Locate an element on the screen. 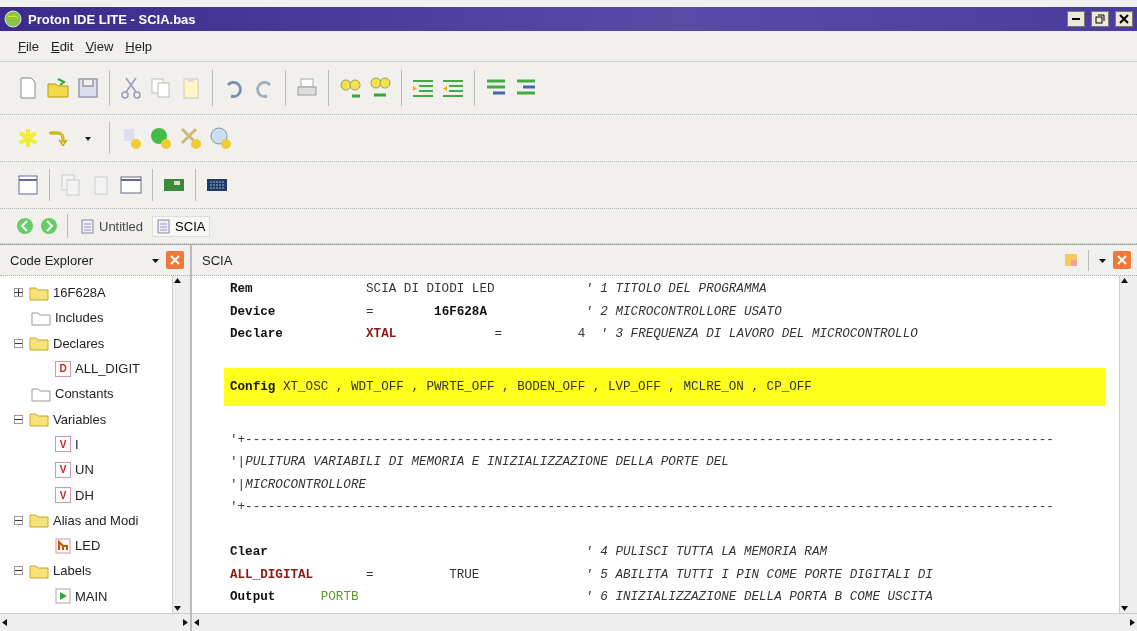 The image size is (1137, 631). save-icon is located at coordinates (88, 88).